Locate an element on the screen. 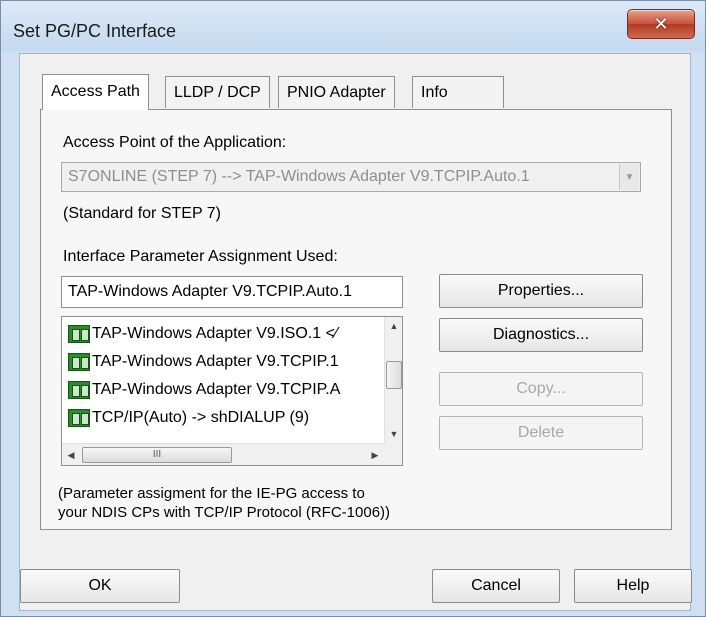  scroll-up-icon: ▲ is located at coordinates (393, 326).